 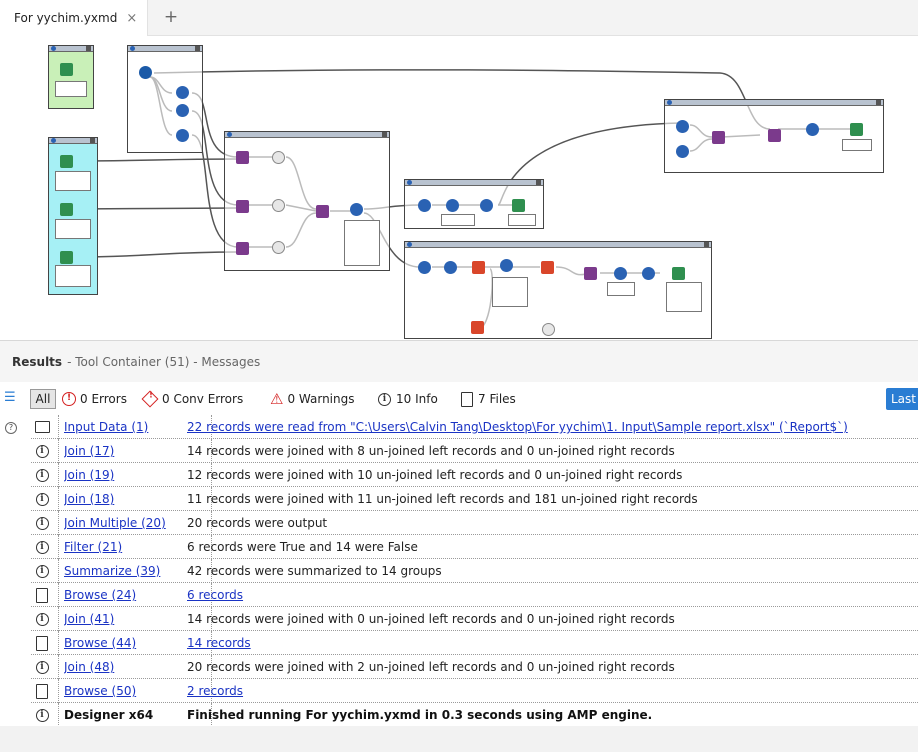 I want to click on filter-conv-errors-button: ! 0 Conv Errors, so click(x=192, y=399).